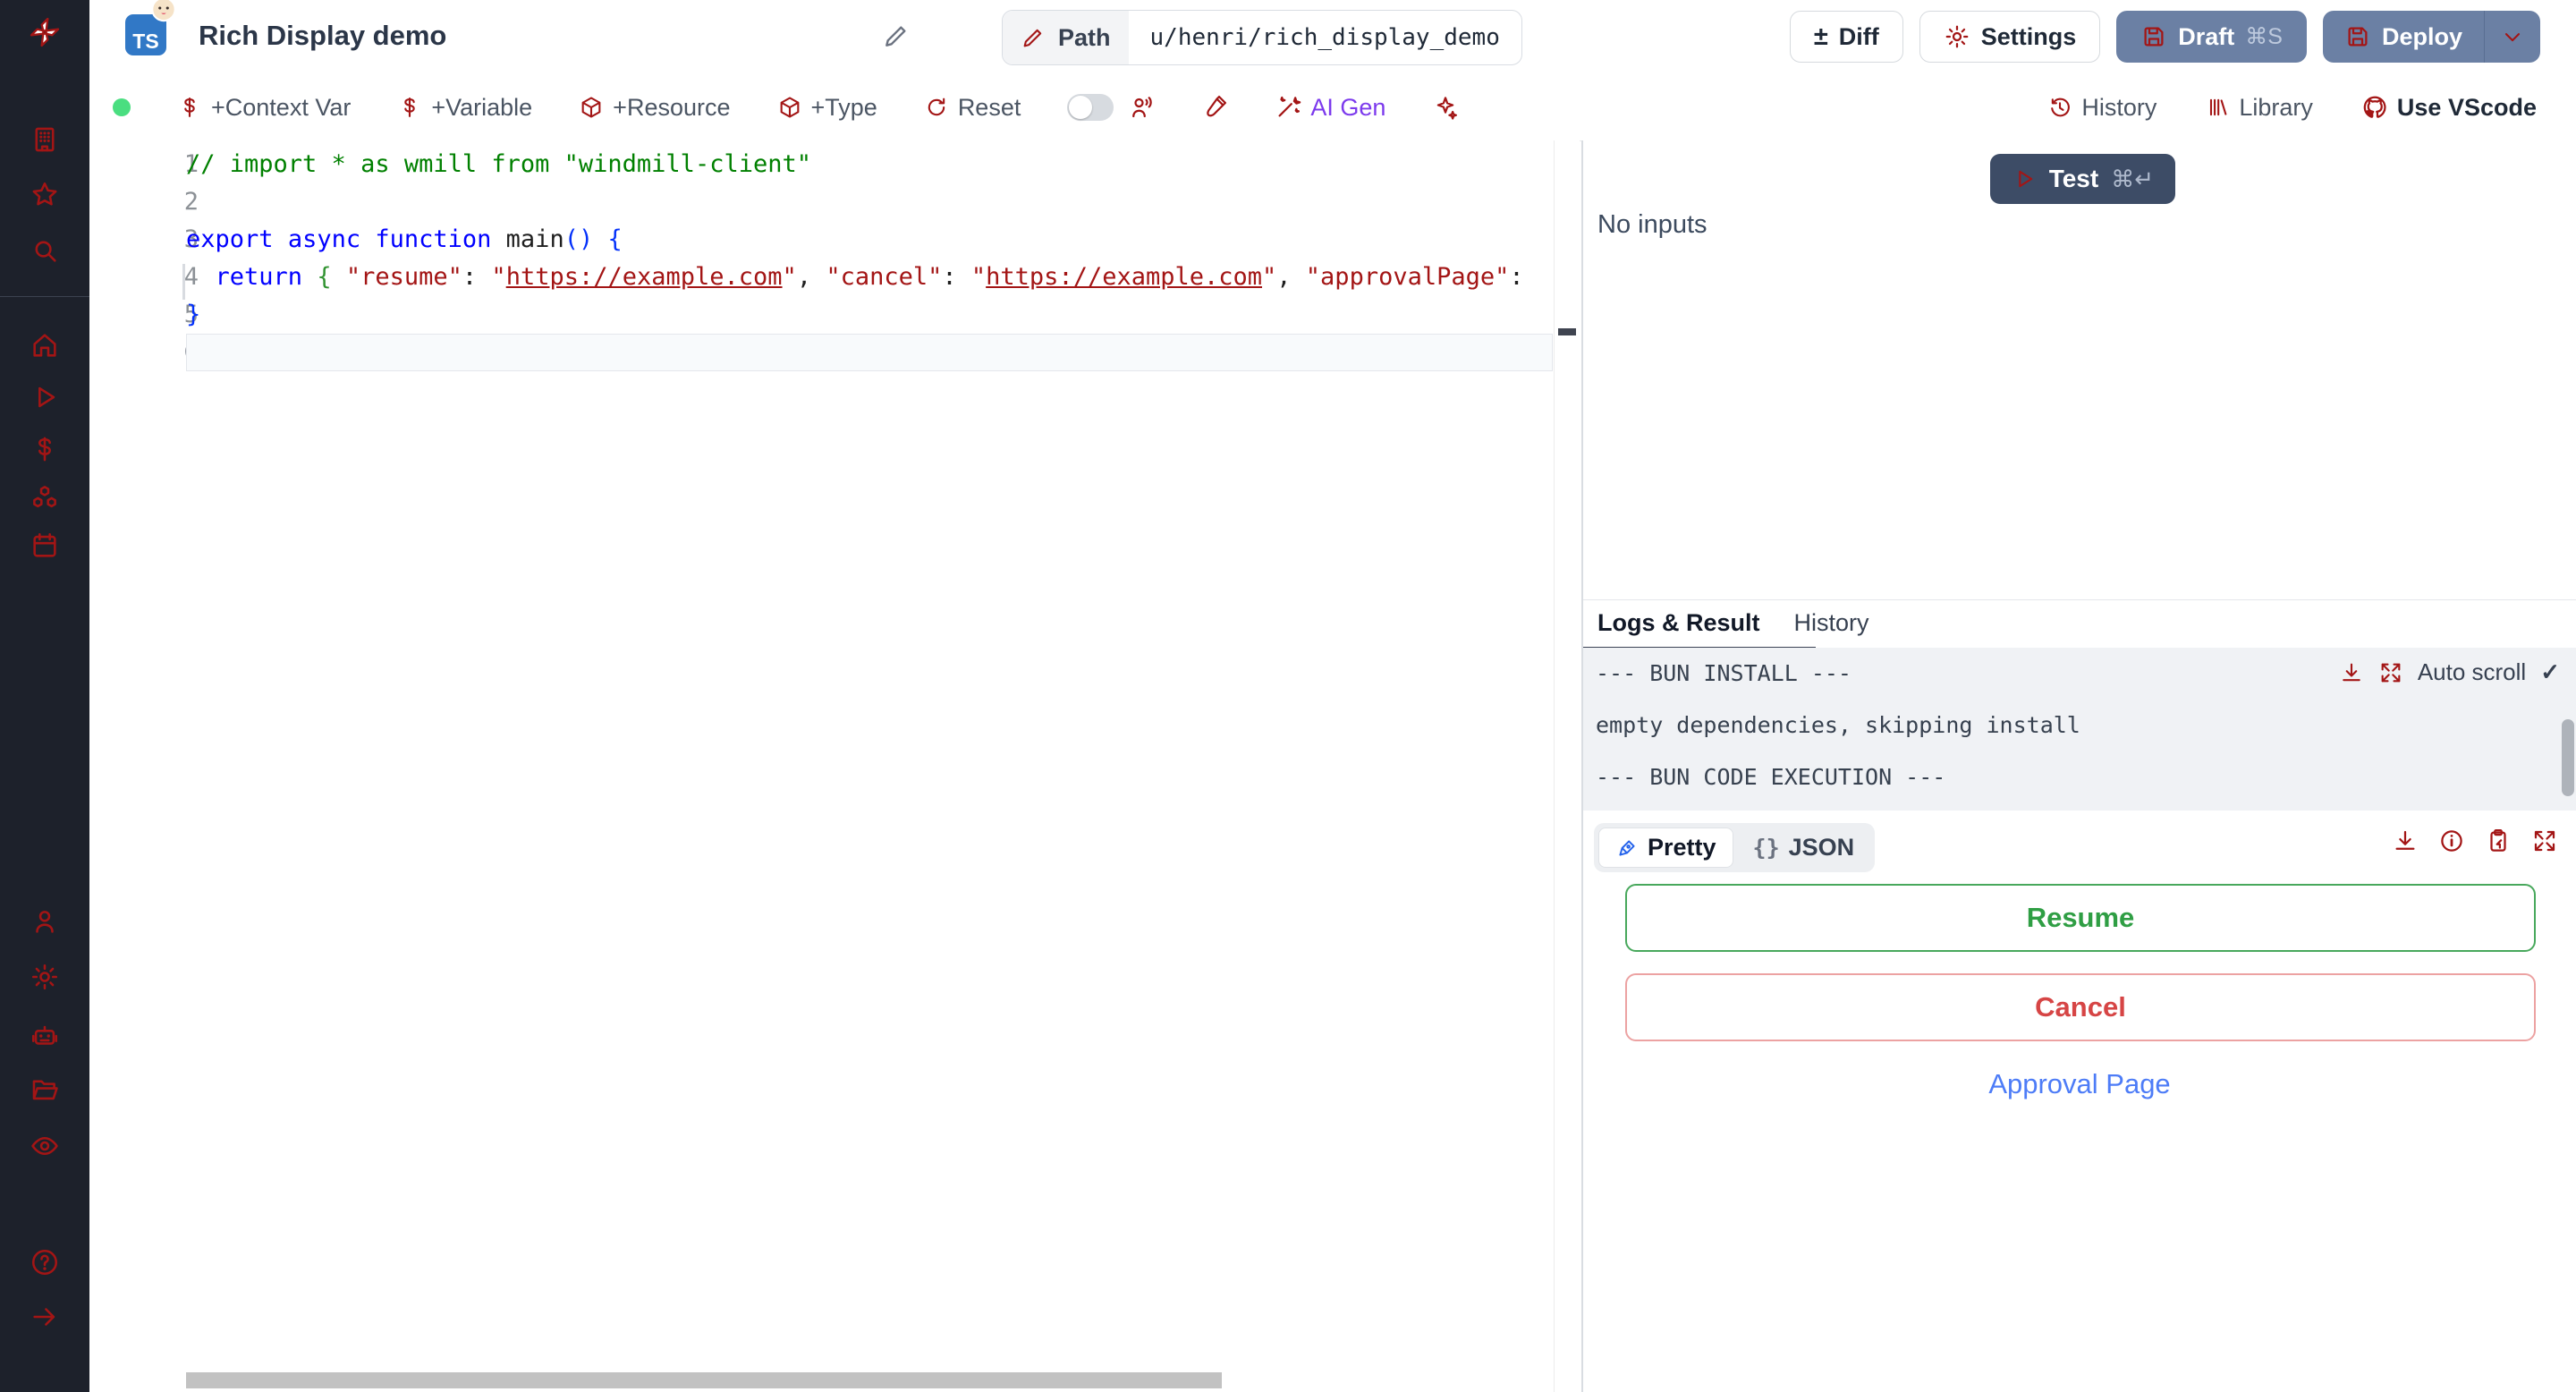 The width and height of the screenshot is (2576, 1392). Describe the element at coordinates (2390, 672) in the screenshot. I see `expand-logs-button` at that location.